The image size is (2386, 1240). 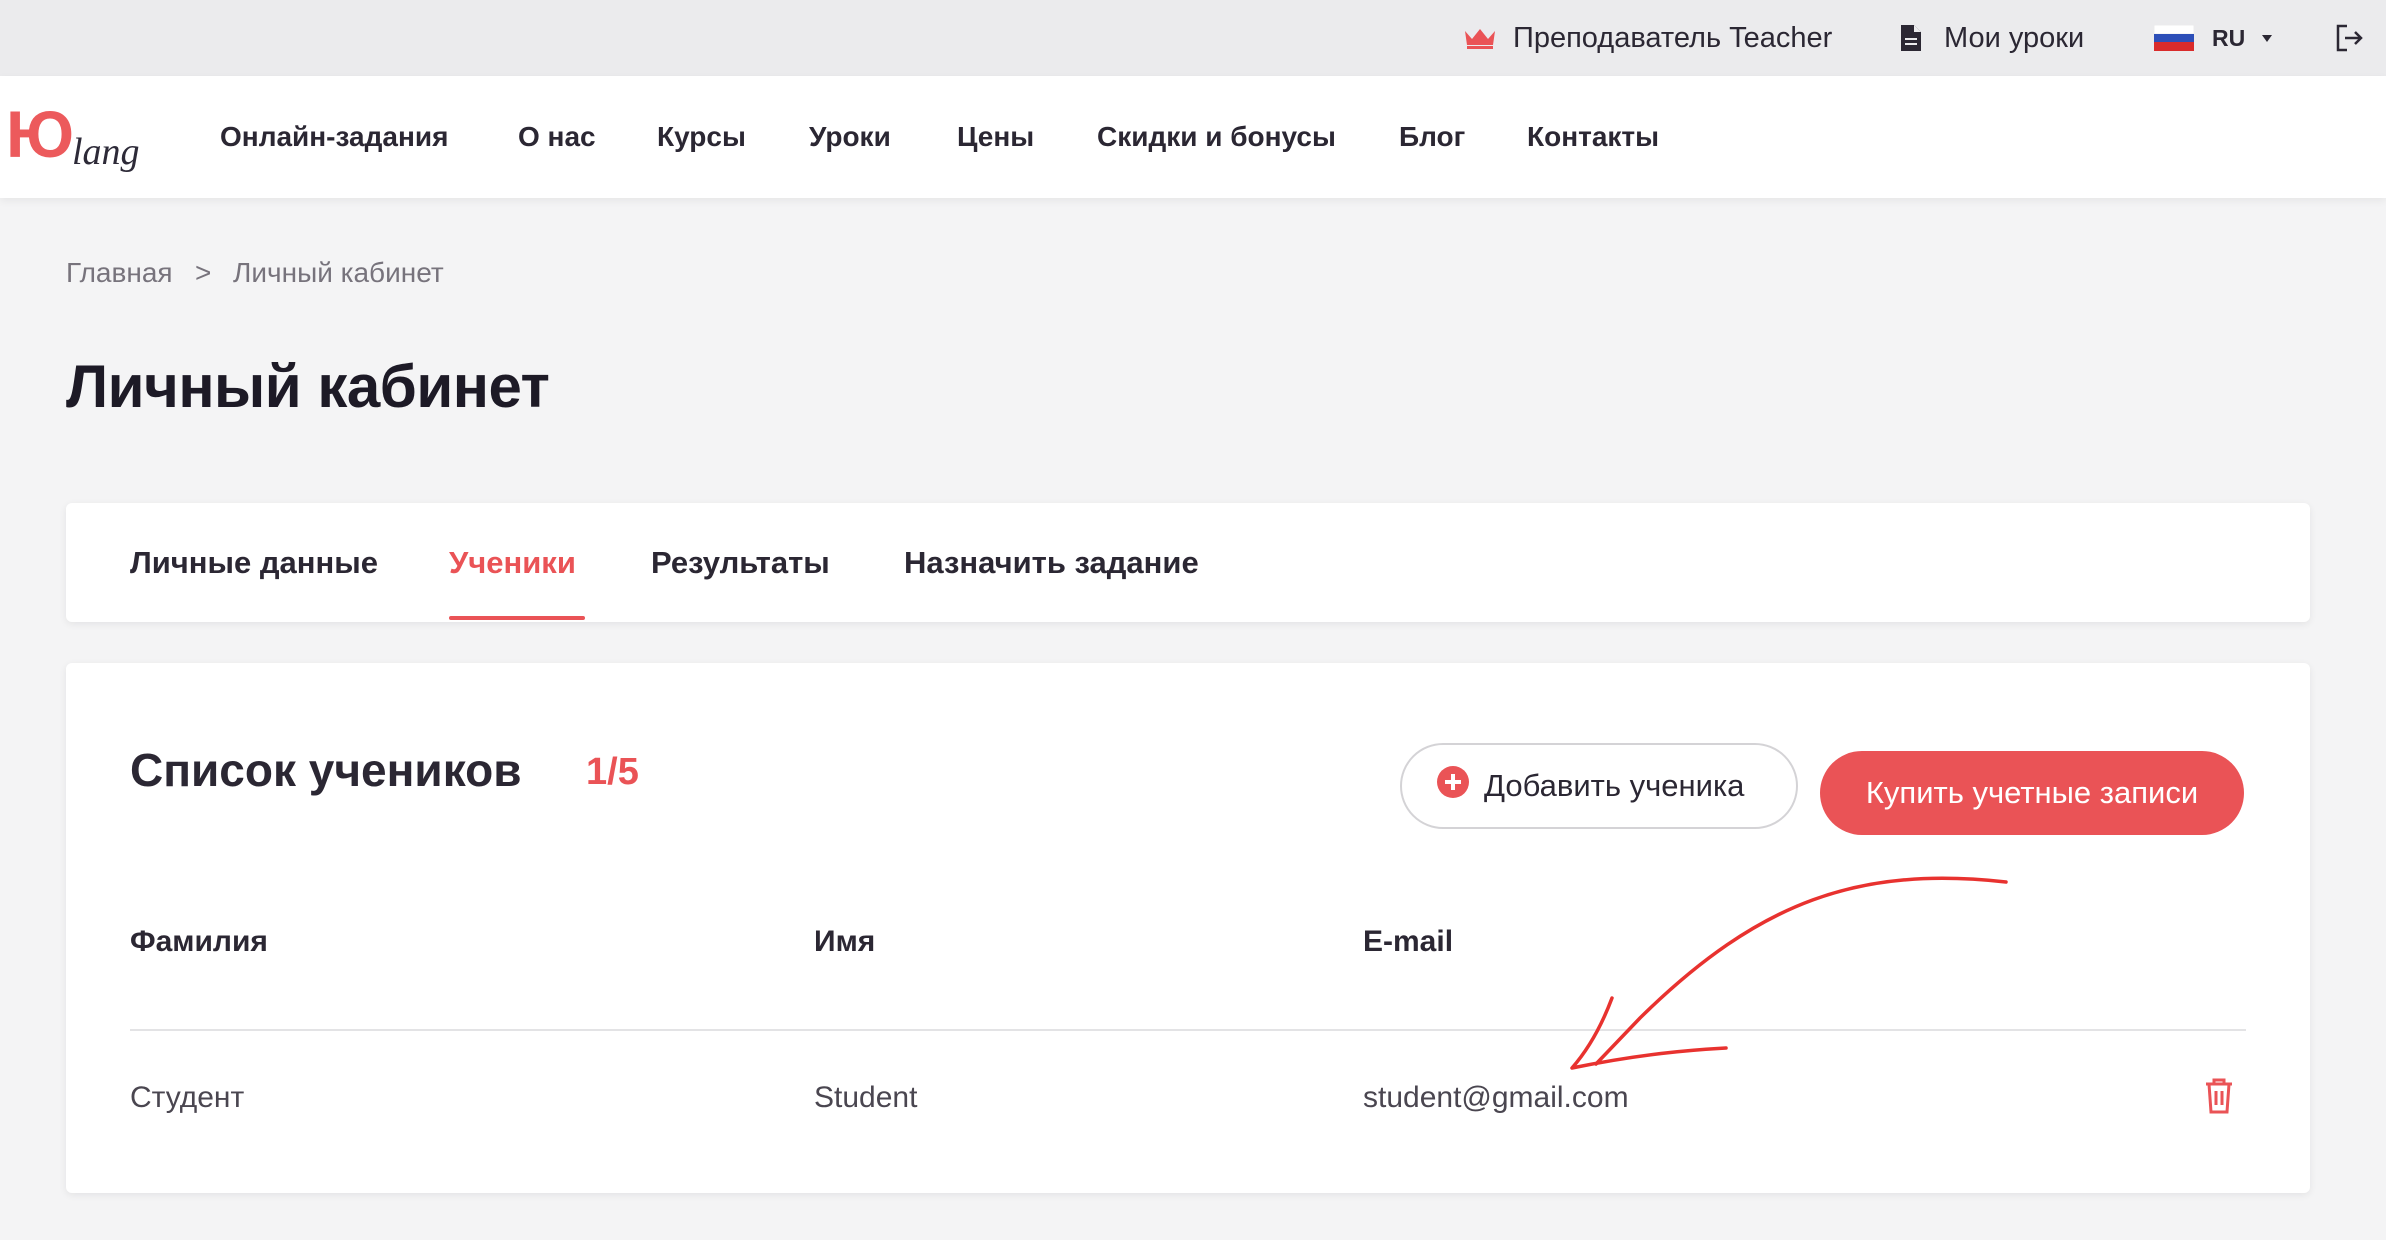 I want to click on crown-icon, so click(x=1480, y=38).